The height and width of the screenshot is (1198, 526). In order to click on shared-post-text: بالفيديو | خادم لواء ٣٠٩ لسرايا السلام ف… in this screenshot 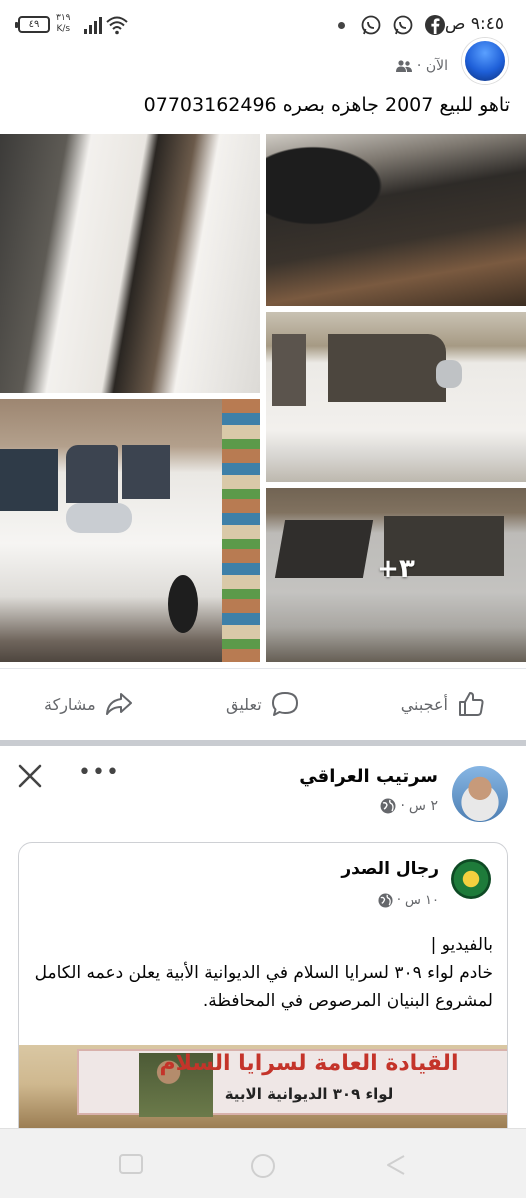, I will do `click(263, 973)`.